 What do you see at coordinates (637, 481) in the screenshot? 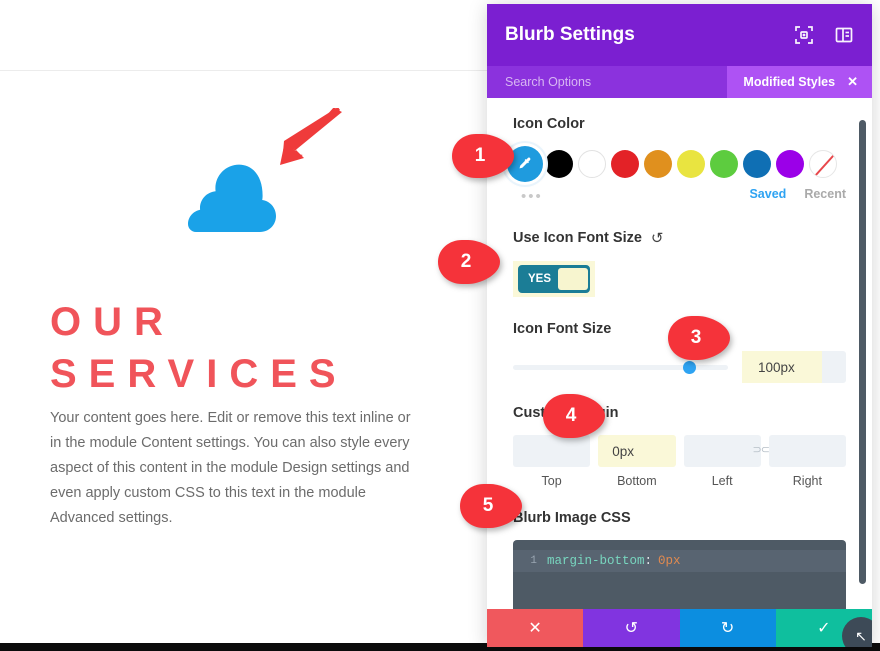
I see `margin-bottom-caption: Bottom` at bounding box center [637, 481].